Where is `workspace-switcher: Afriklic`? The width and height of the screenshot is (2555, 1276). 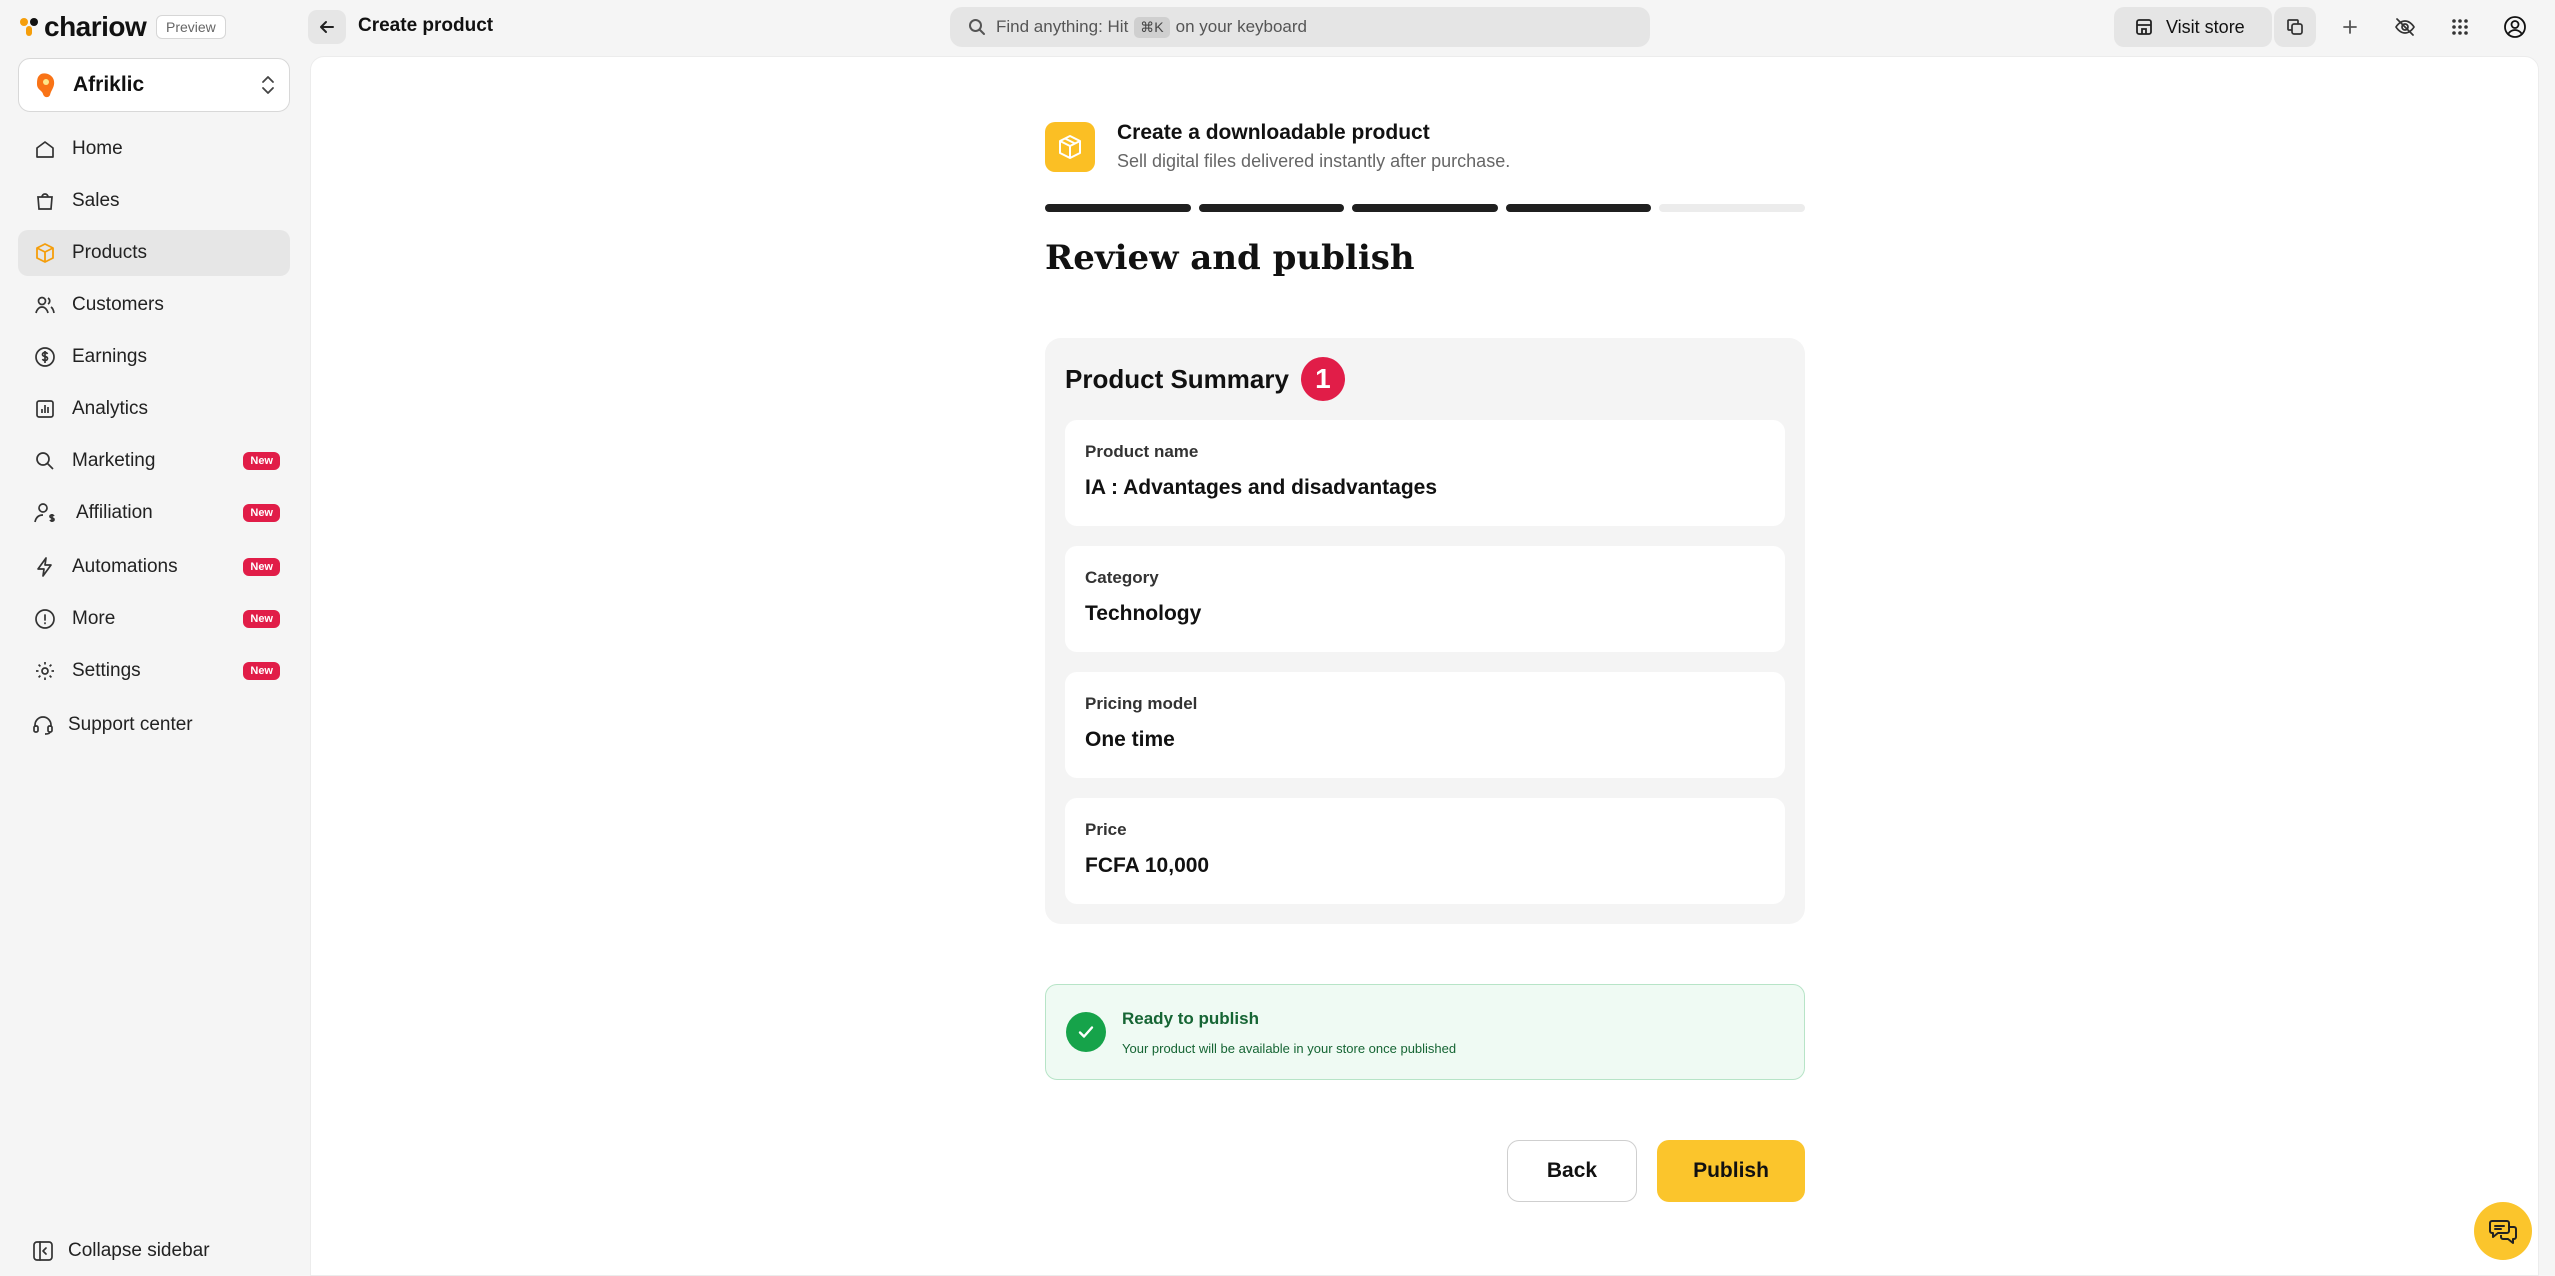 workspace-switcher: Afriklic is located at coordinates (154, 85).